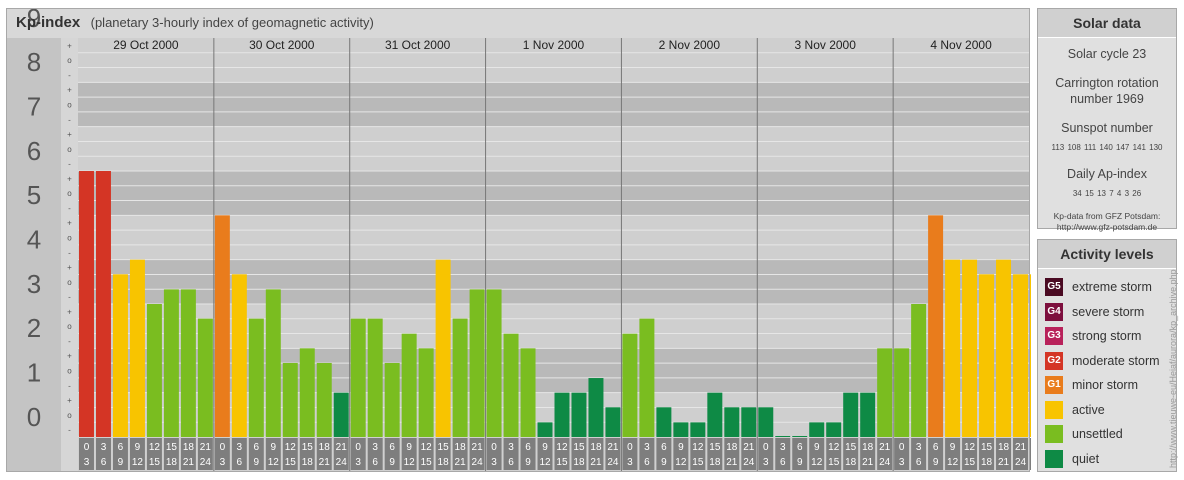  Describe the element at coordinates (1110, 434) in the screenshot. I see `legend-item-unsettled: unsettled` at that location.